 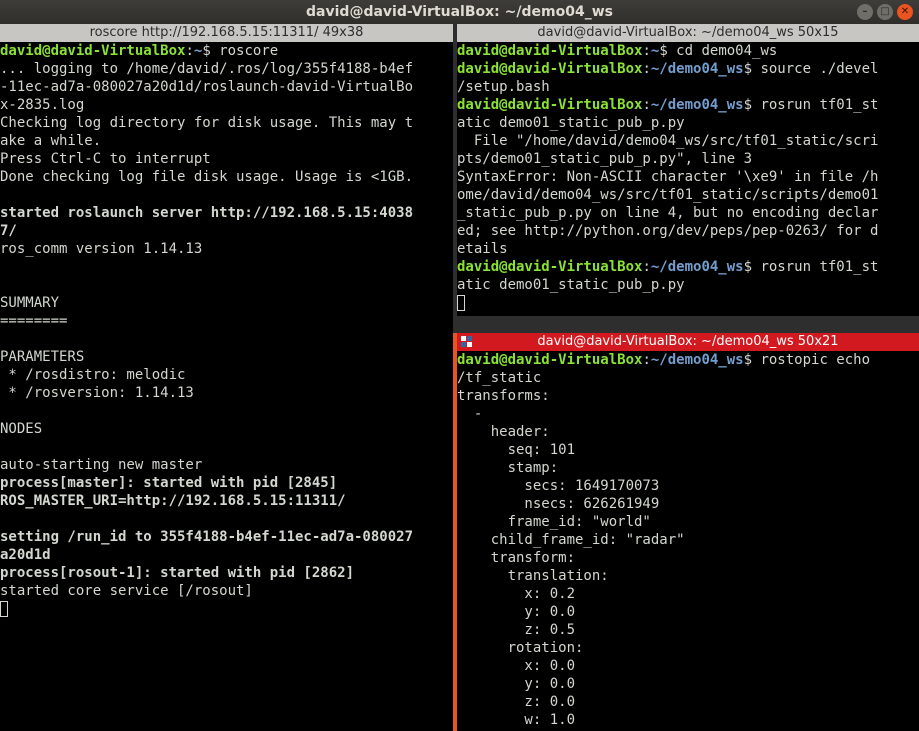 I want to click on terminal-text: $ source ./devel, so click(x=811, y=69).